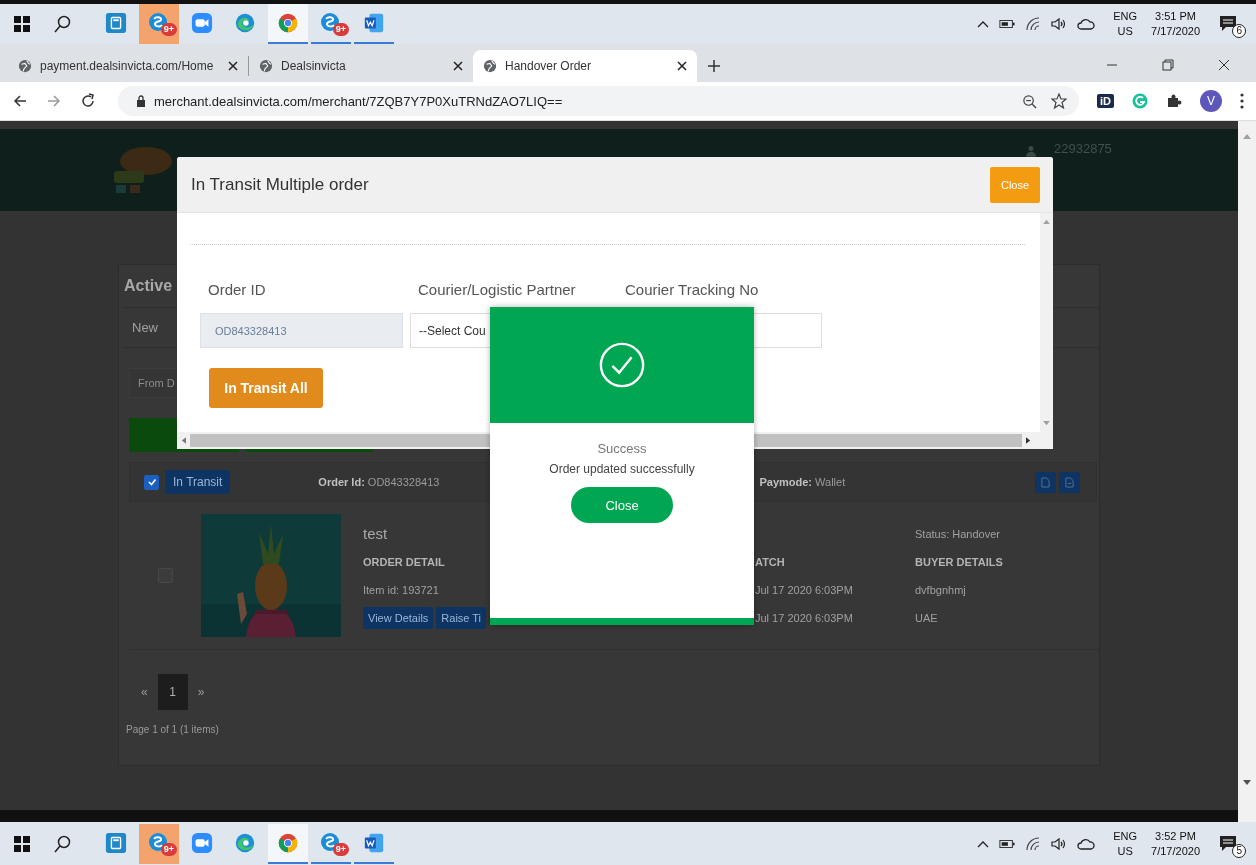 This screenshot has width=1256, height=865. Describe the element at coordinates (361, 66) in the screenshot. I see `browser-tab: Dealsinvicta` at that location.